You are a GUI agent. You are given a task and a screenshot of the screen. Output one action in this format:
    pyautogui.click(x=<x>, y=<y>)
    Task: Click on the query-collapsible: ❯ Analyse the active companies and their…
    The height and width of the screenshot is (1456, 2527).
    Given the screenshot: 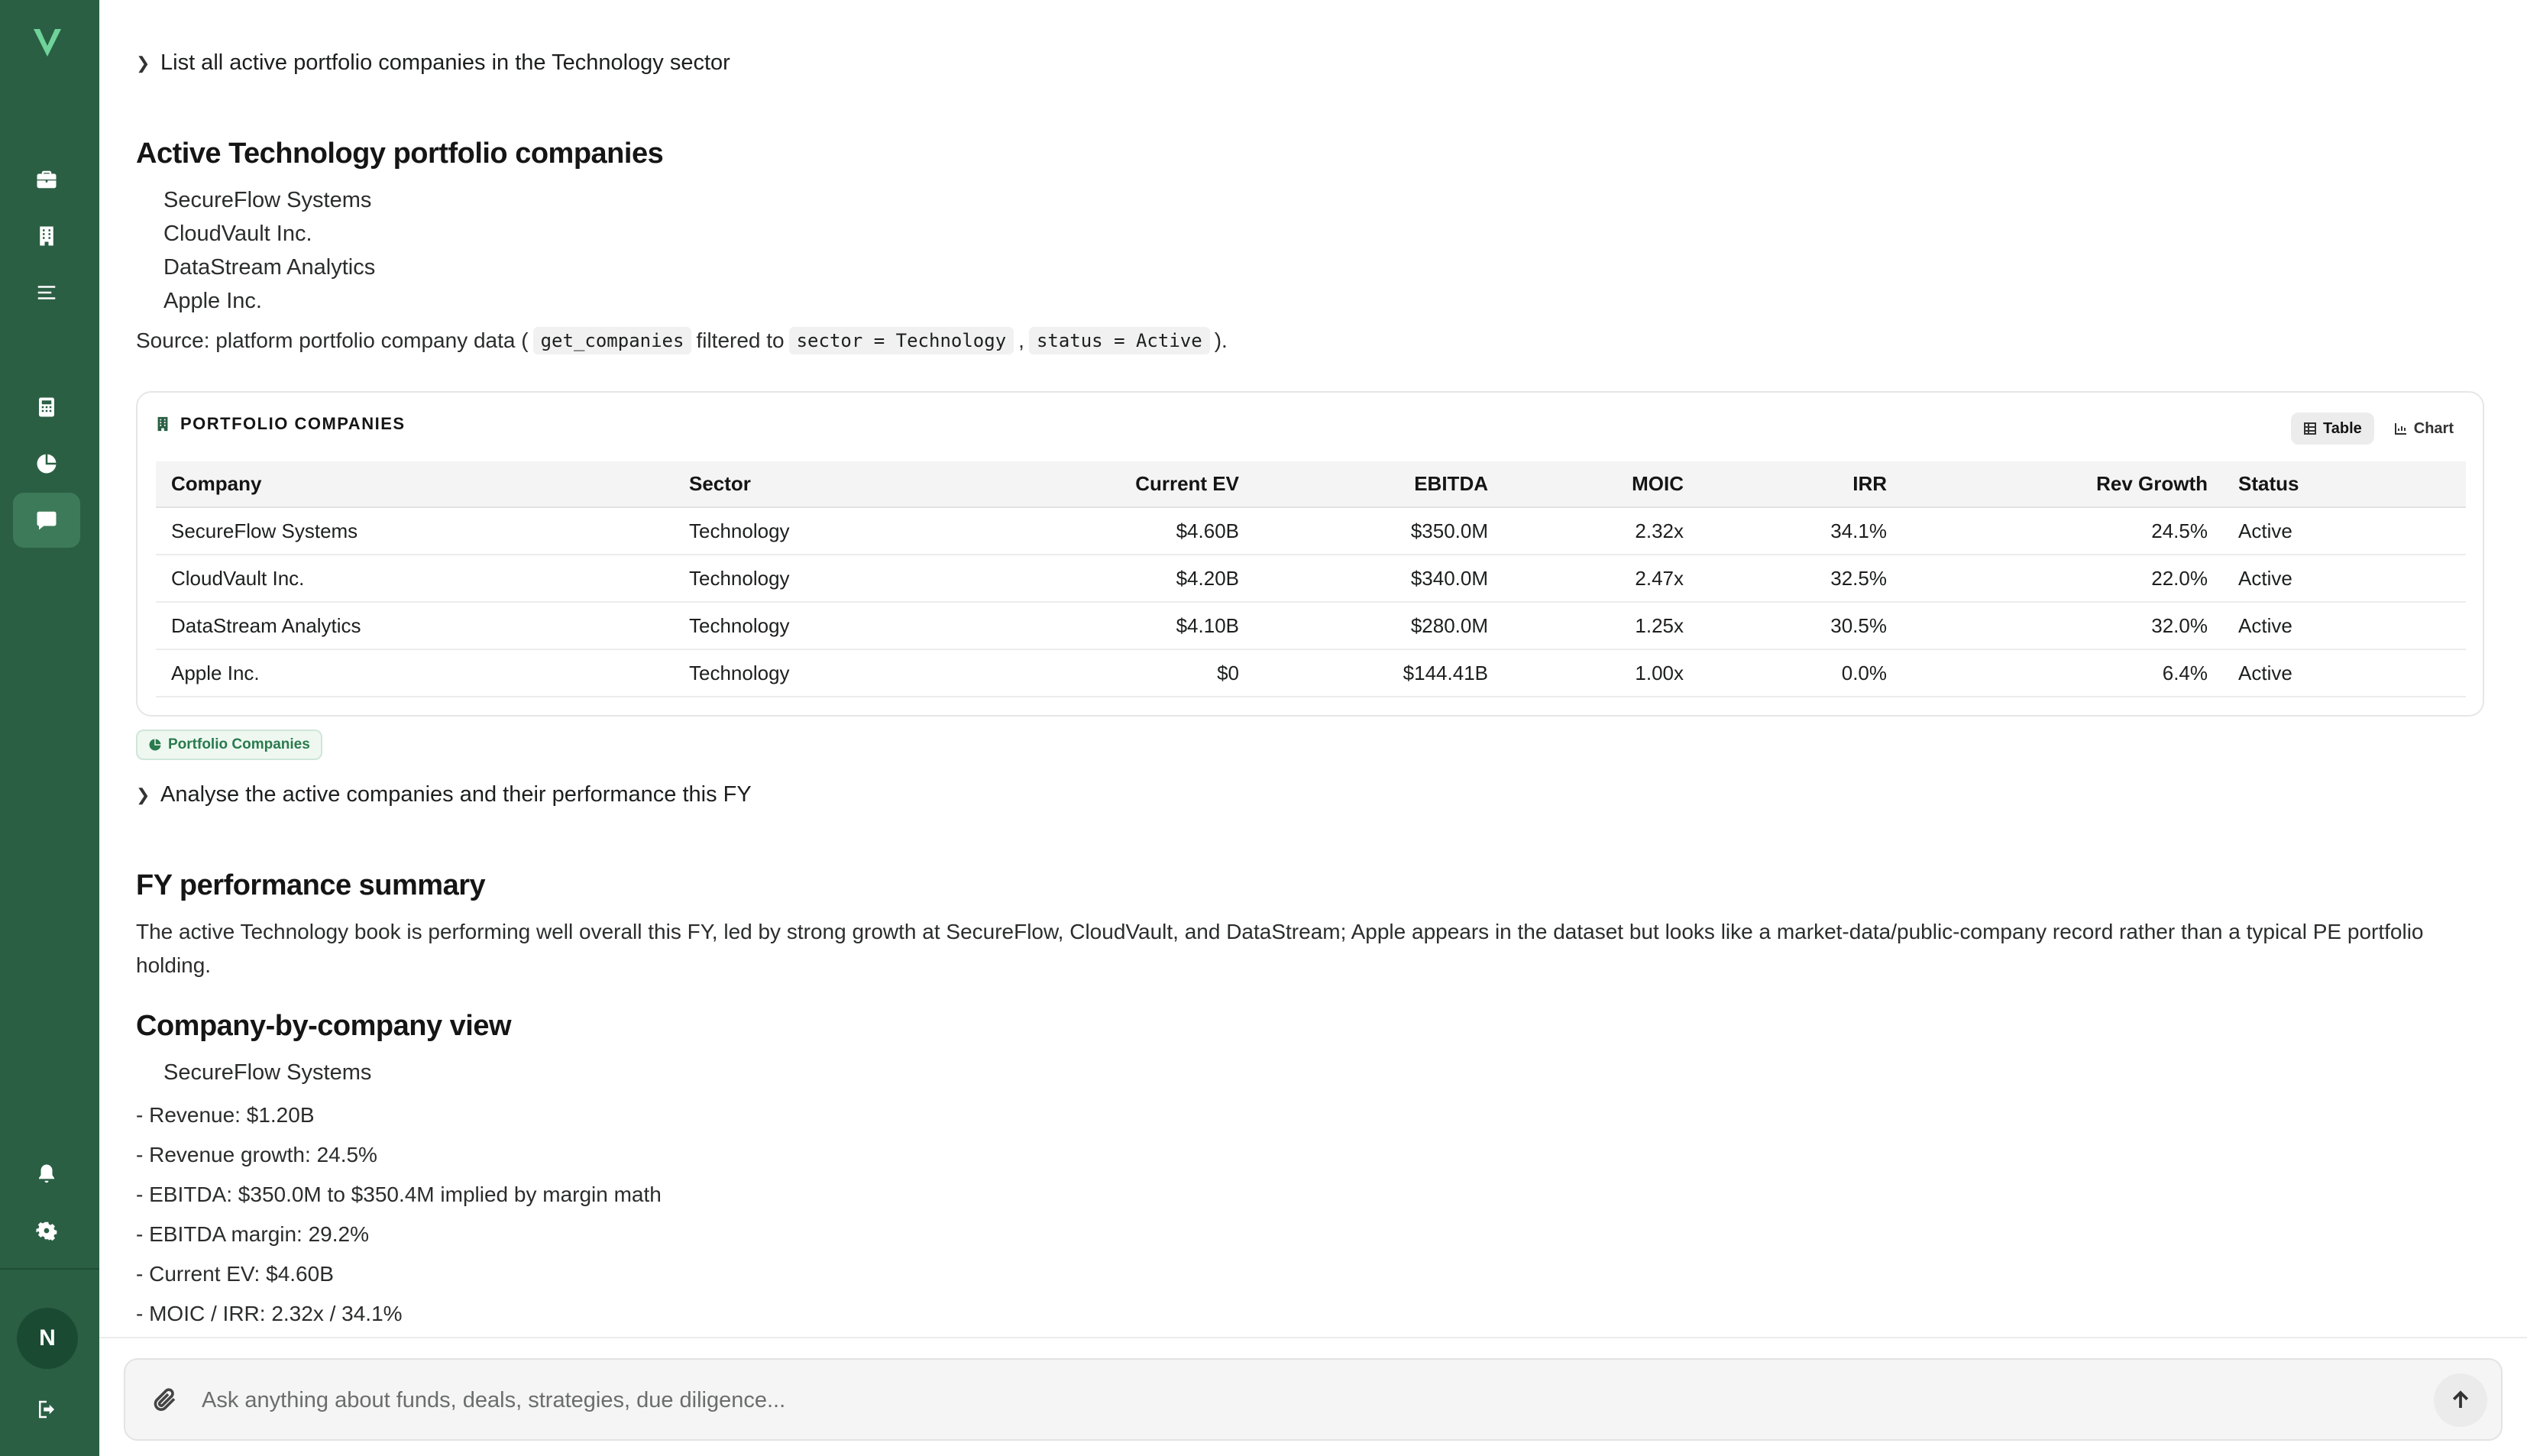 What is the action you would take?
    pyautogui.click(x=444, y=794)
    